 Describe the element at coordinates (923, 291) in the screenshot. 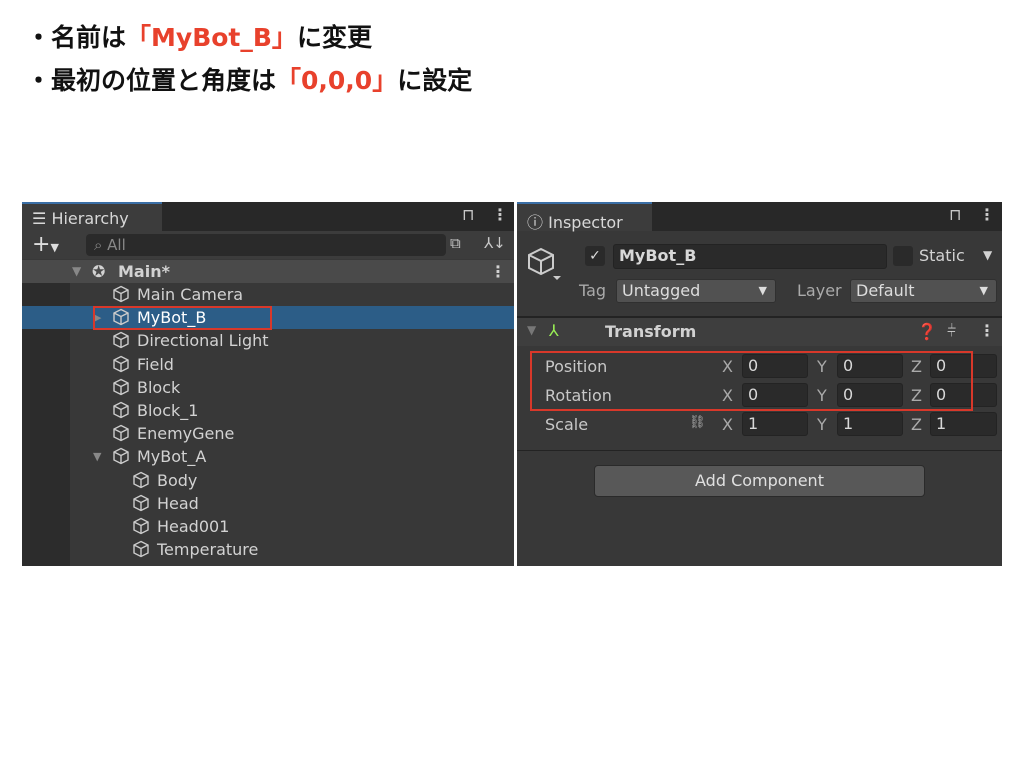

I see `layer-dropdown: Default ▼` at that location.